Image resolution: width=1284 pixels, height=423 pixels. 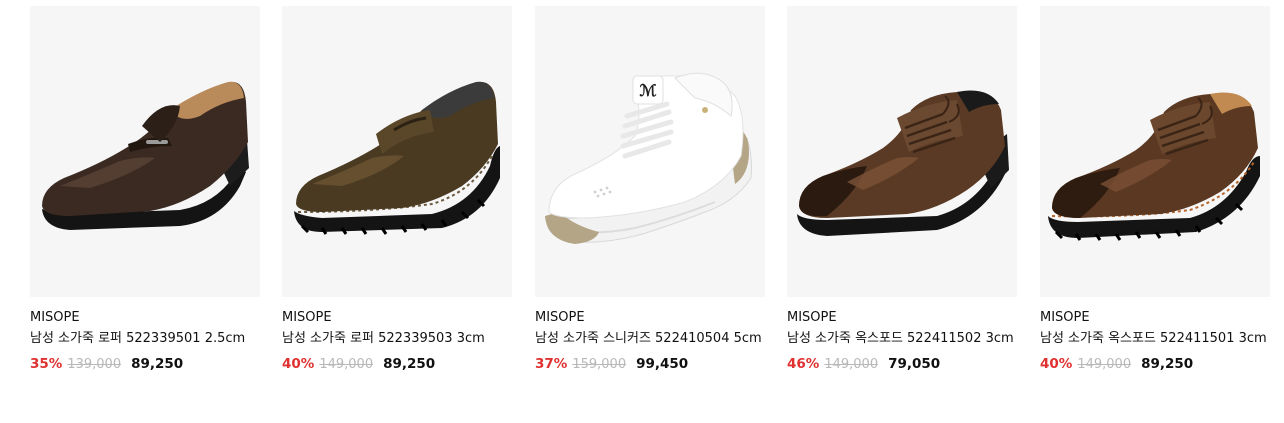 What do you see at coordinates (1155, 339) in the screenshot?
I see `product-name: 남성 소가죽 옥스포드 522411501 3cm` at bounding box center [1155, 339].